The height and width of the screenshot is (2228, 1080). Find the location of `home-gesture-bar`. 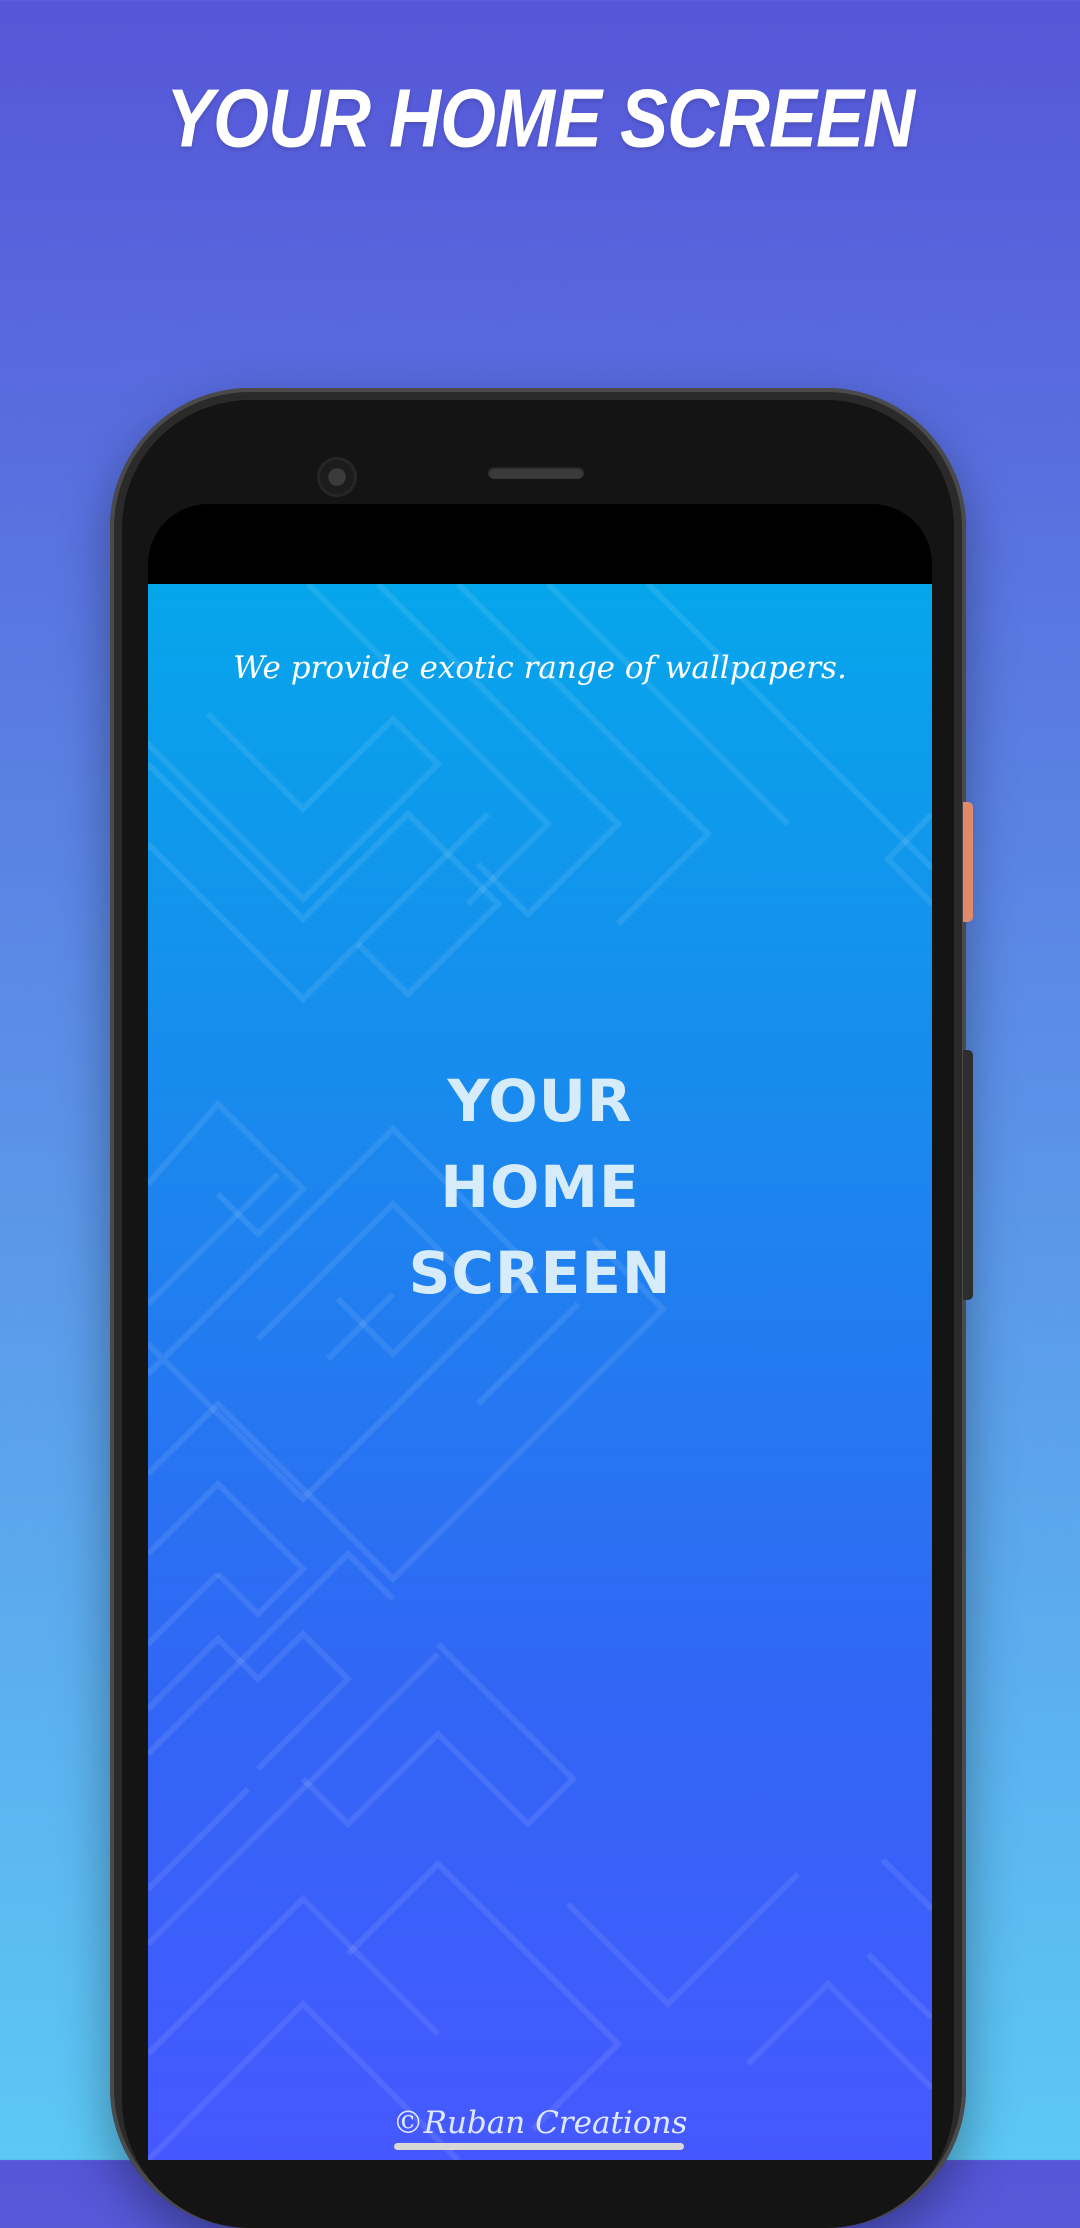

home-gesture-bar is located at coordinates (539, 2146).